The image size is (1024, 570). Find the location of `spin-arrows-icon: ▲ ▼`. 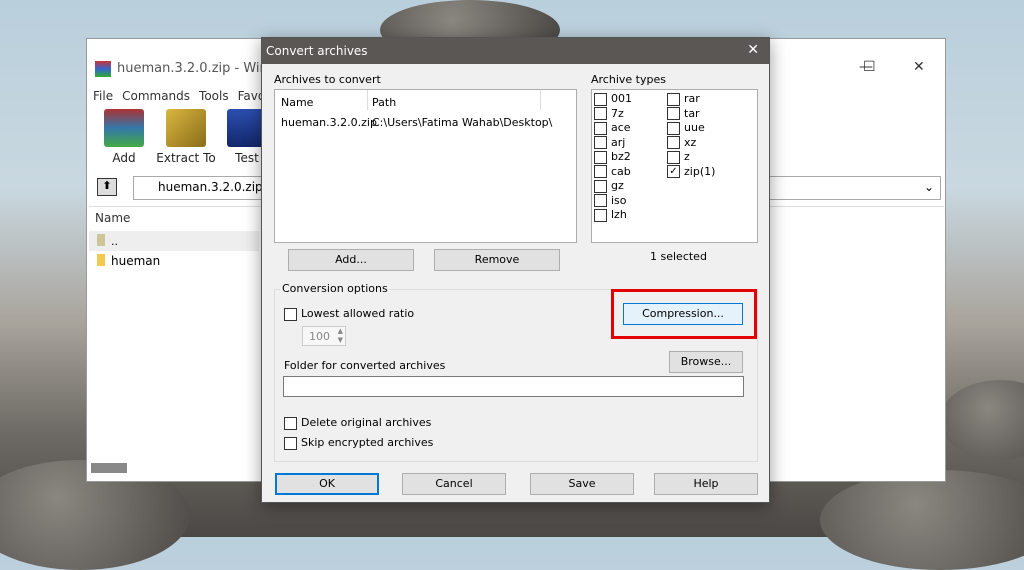

spin-arrows-icon: ▲ ▼ is located at coordinates (340, 336).